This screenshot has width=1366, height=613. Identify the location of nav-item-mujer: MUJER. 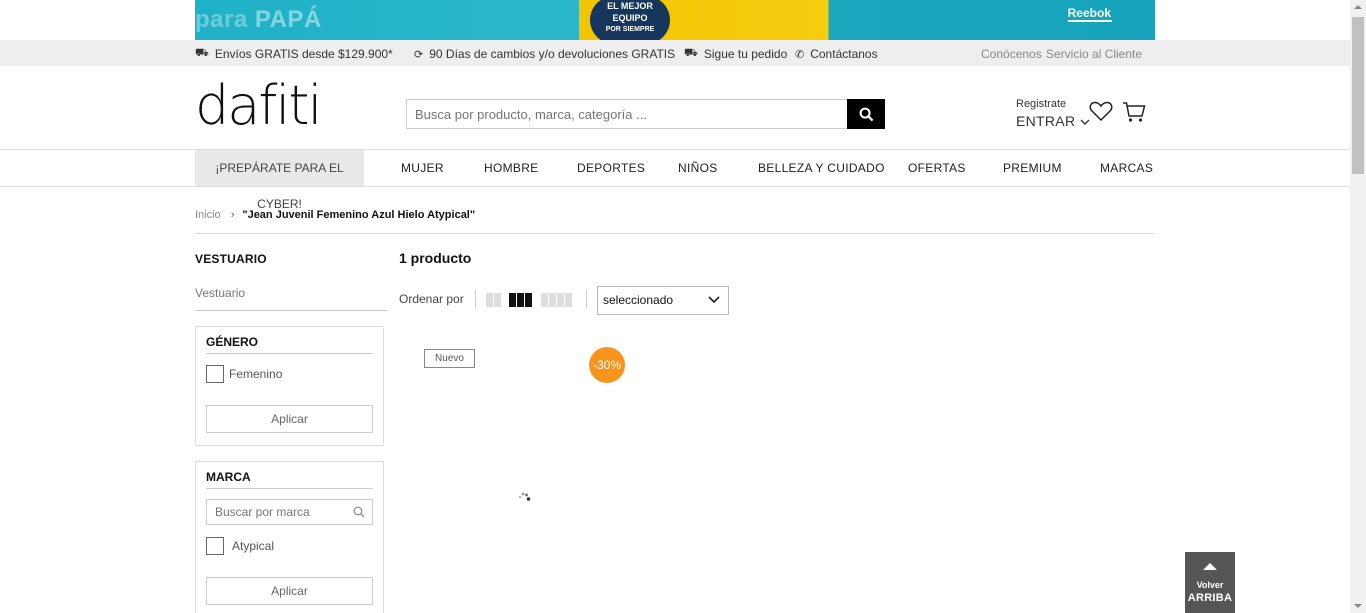
(422, 168).